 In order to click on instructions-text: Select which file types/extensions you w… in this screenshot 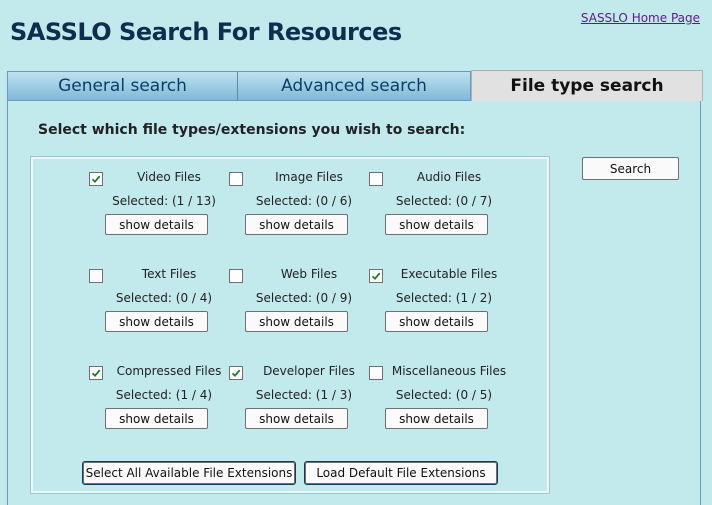, I will do `click(252, 130)`.